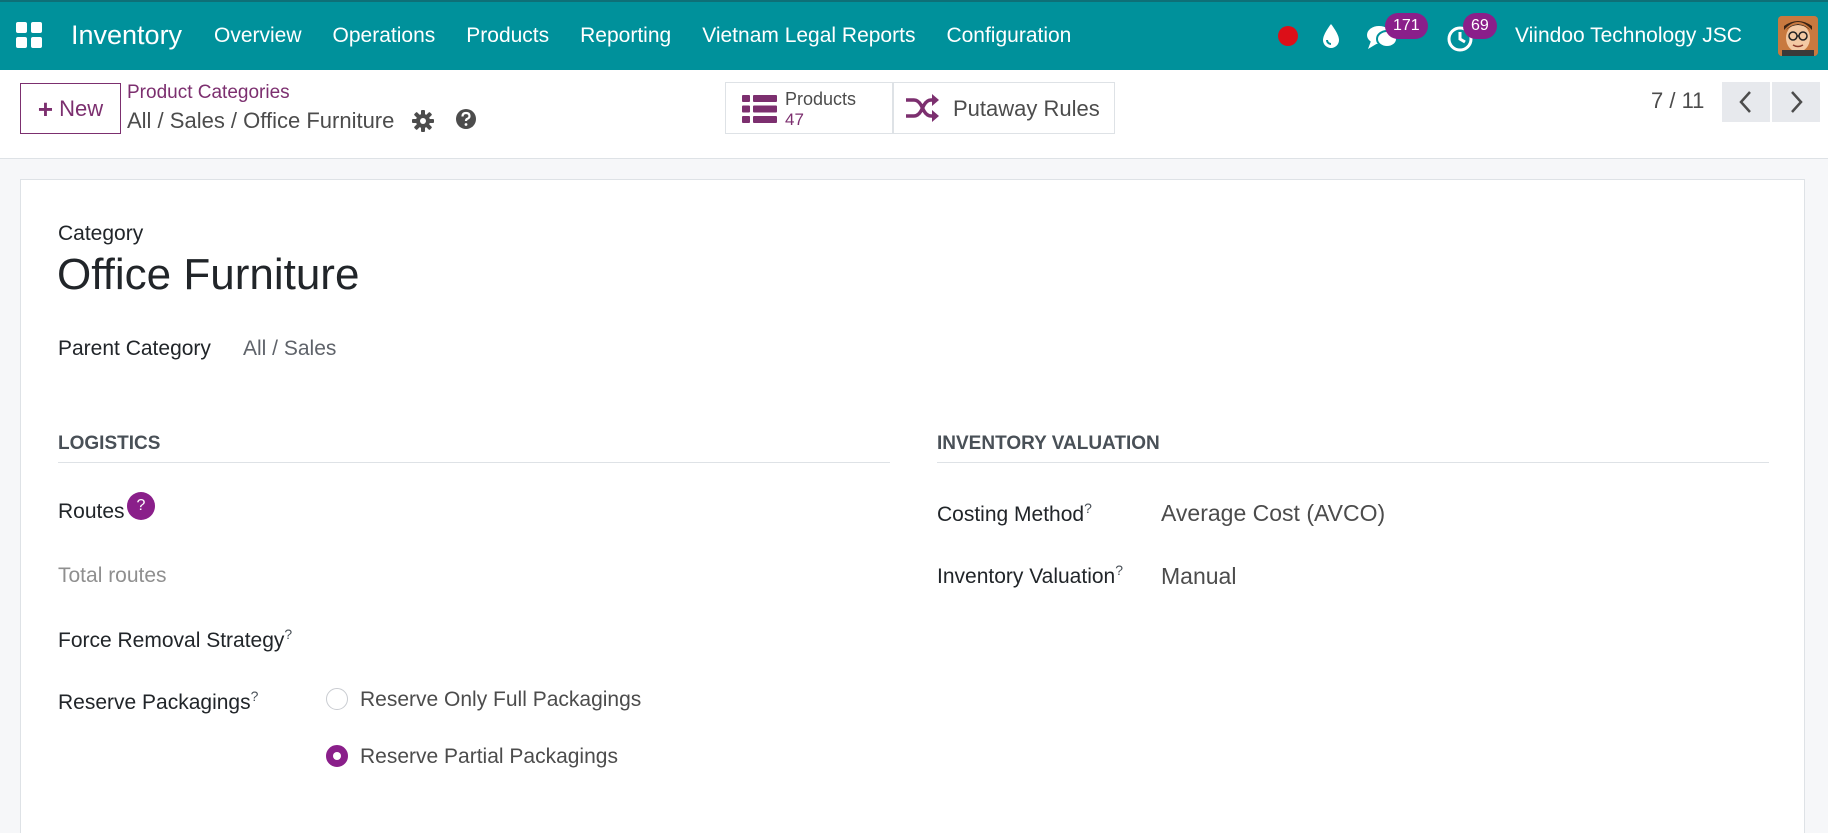 Image resolution: width=1828 pixels, height=833 pixels. Describe the element at coordinates (1406, 26) in the screenshot. I see `messages-count-badge: 171` at that location.